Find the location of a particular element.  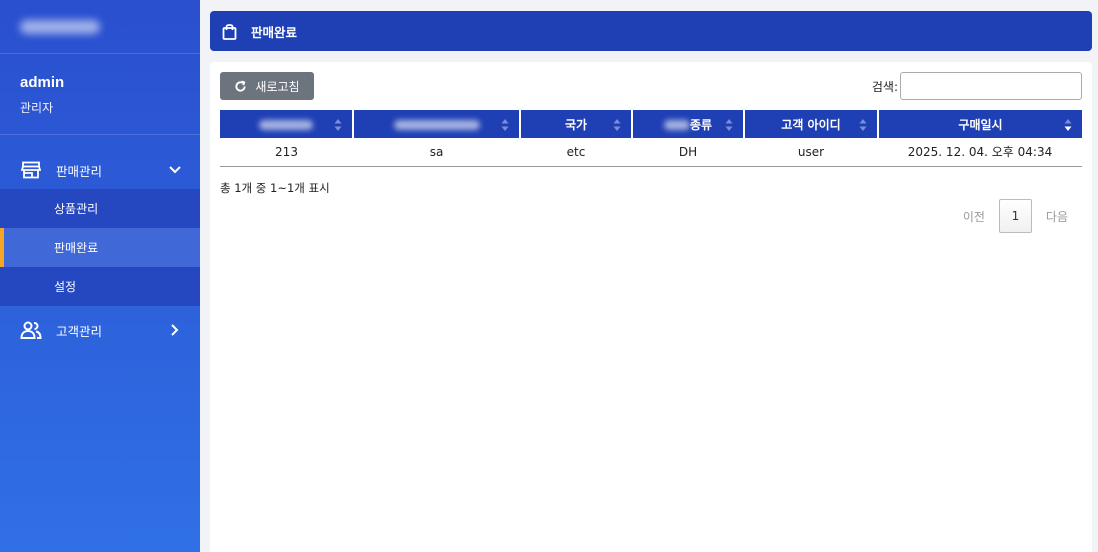

sidebar-group-sales: 판매관리 is located at coordinates (100, 170).